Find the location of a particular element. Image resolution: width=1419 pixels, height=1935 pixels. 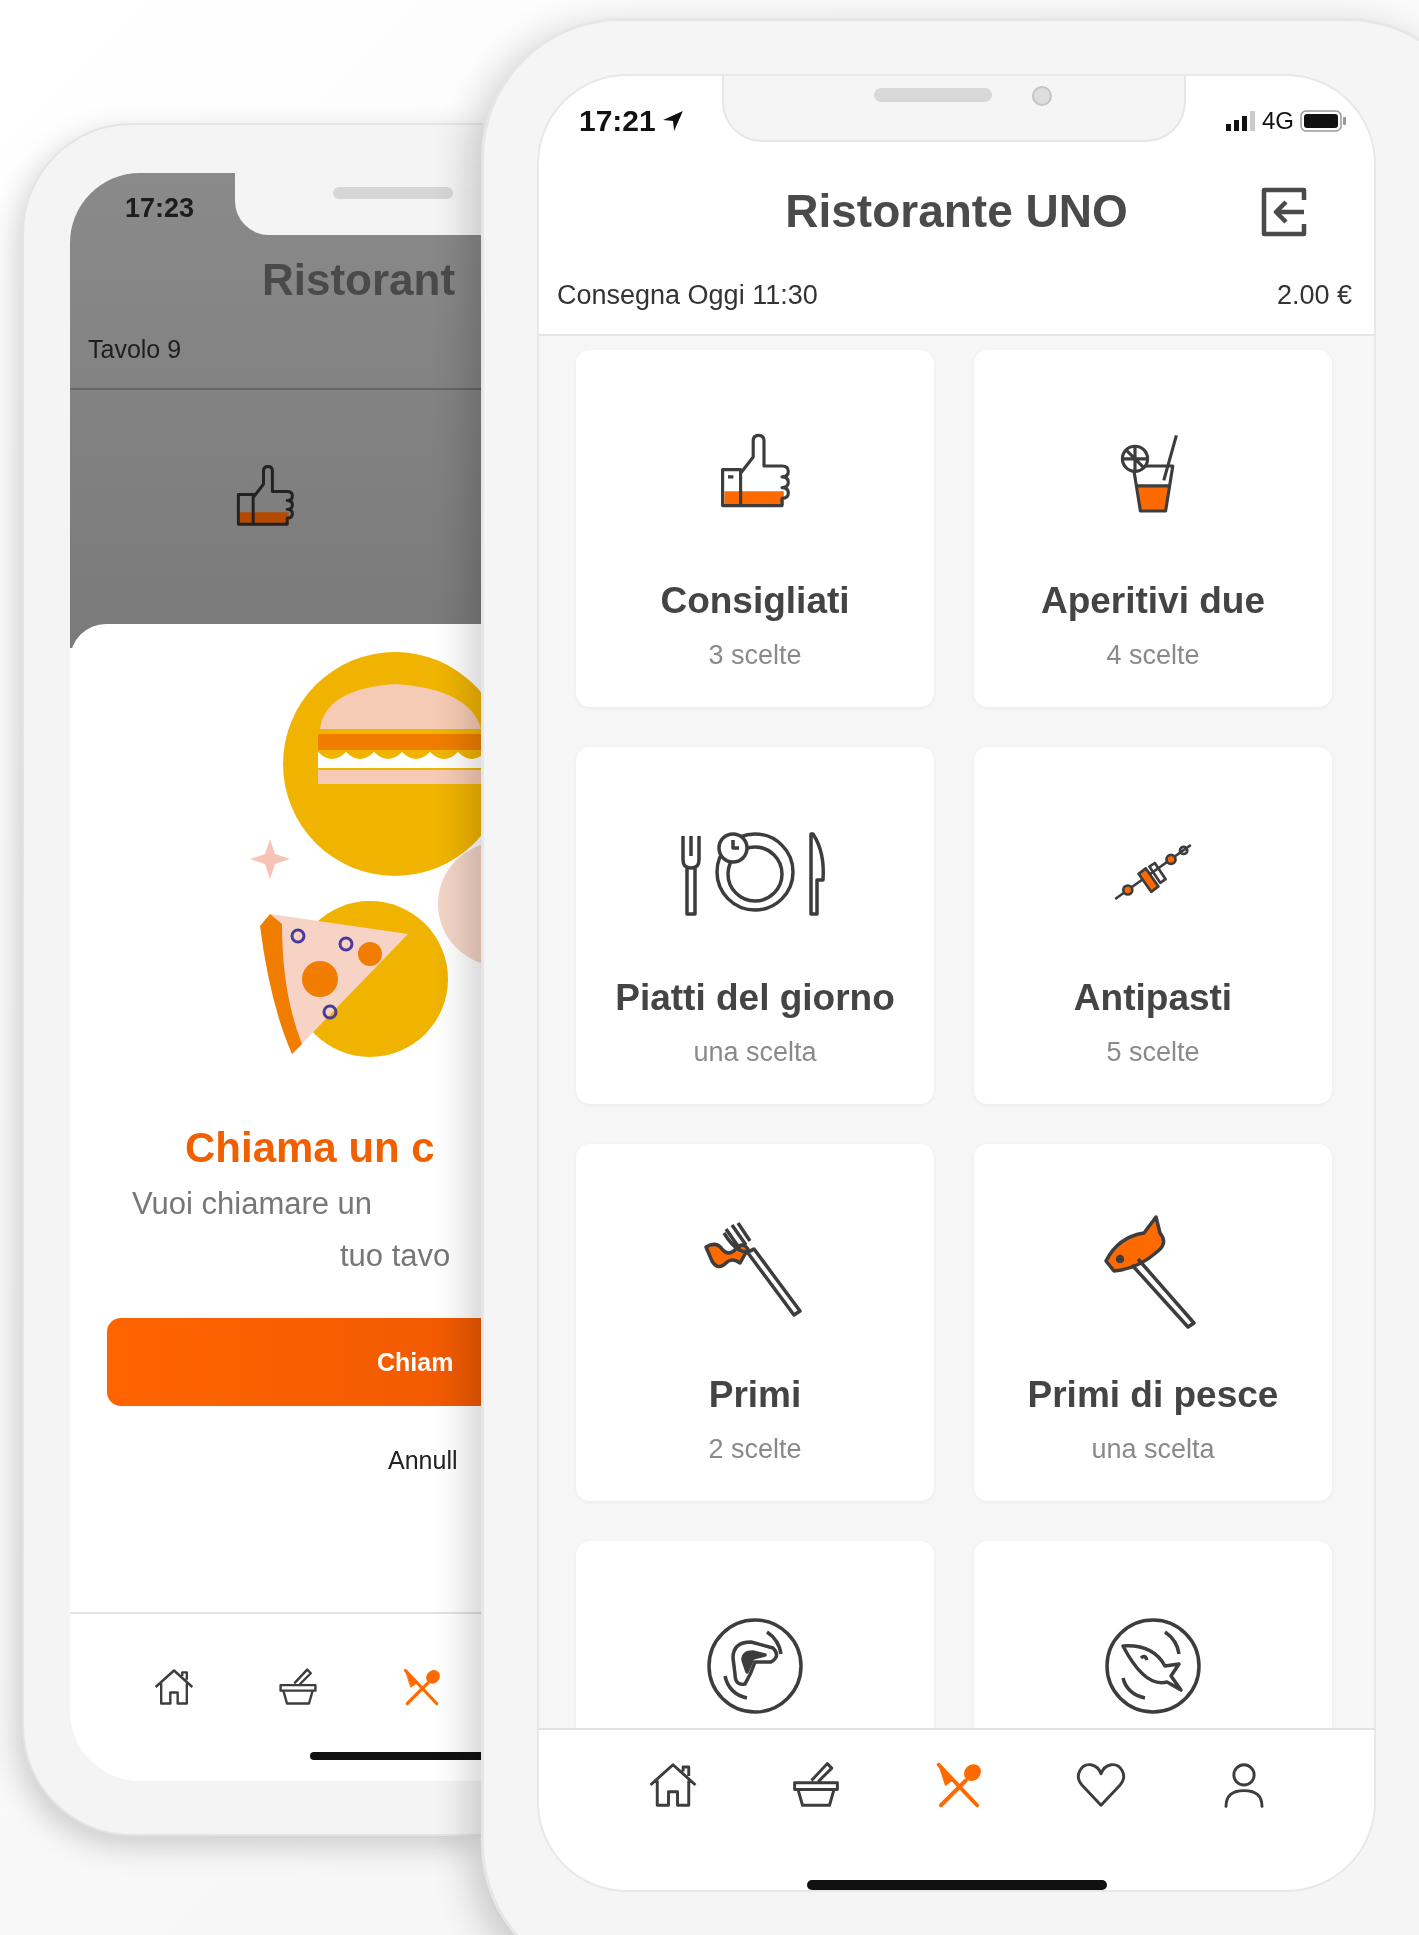

price-label: 2.00 € is located at coordinates (1314, 295).